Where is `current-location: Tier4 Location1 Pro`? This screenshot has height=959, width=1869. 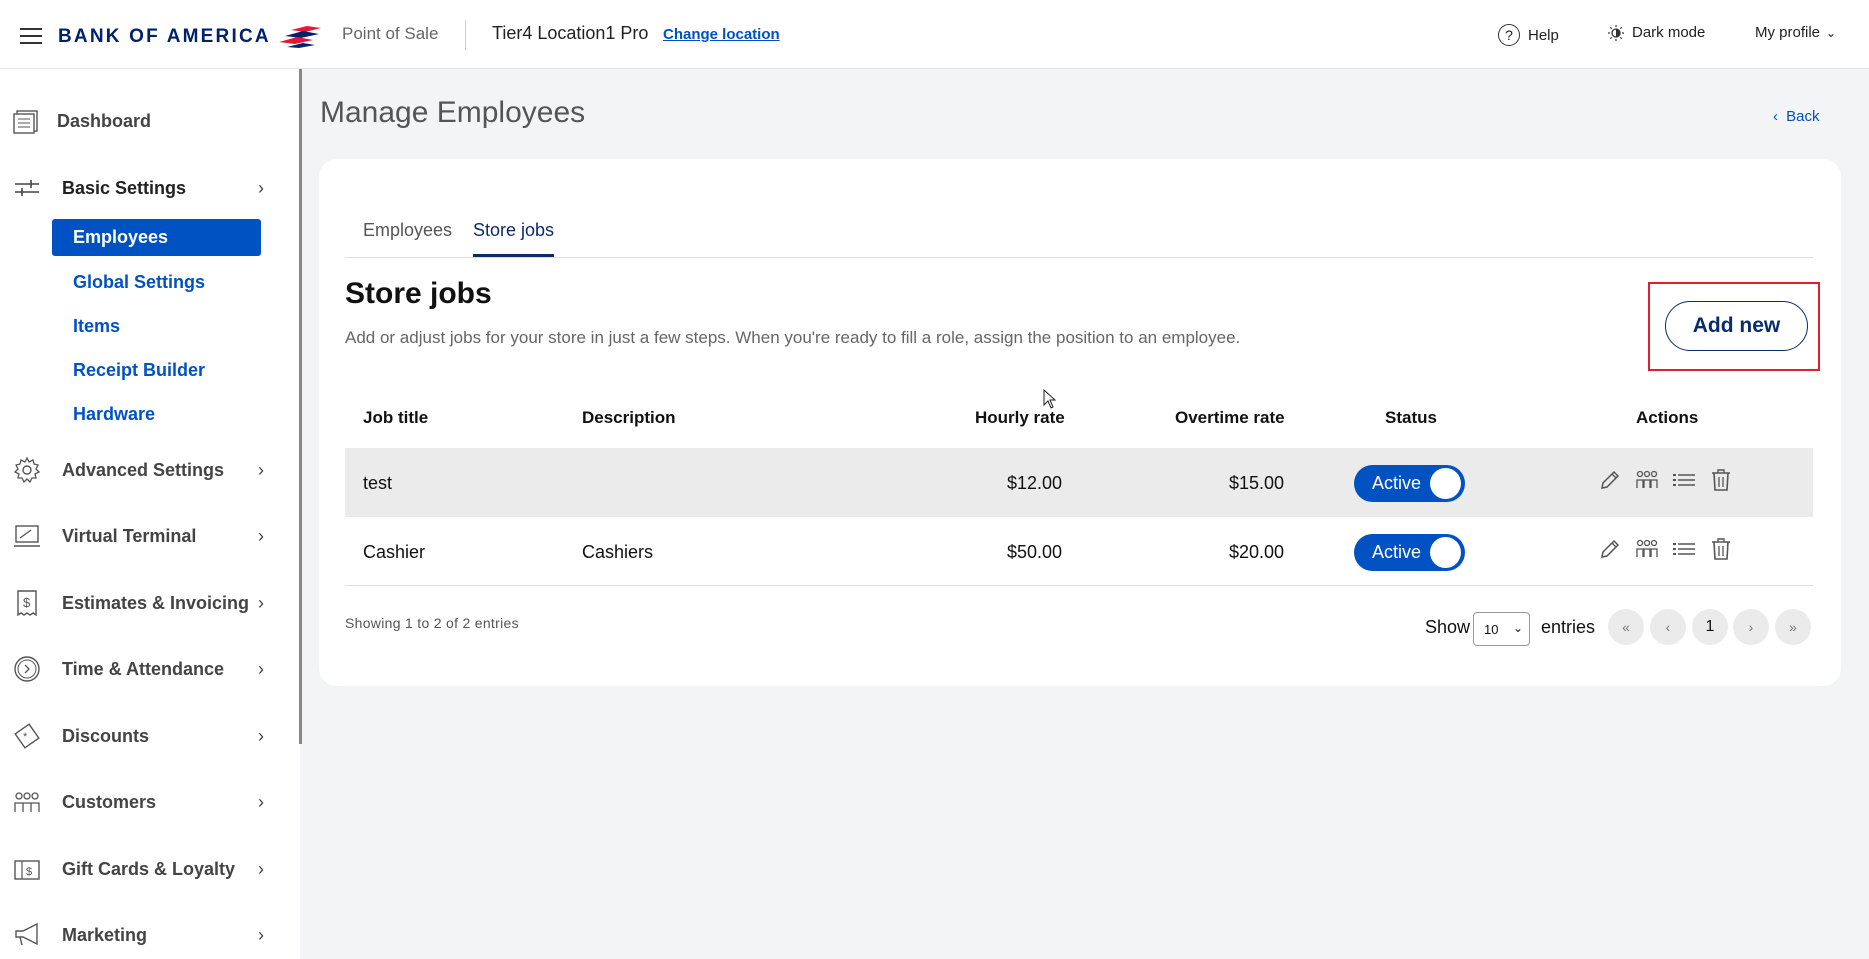
current-location: Tier4 Location1 Pro is located at coordinates (570, 33).